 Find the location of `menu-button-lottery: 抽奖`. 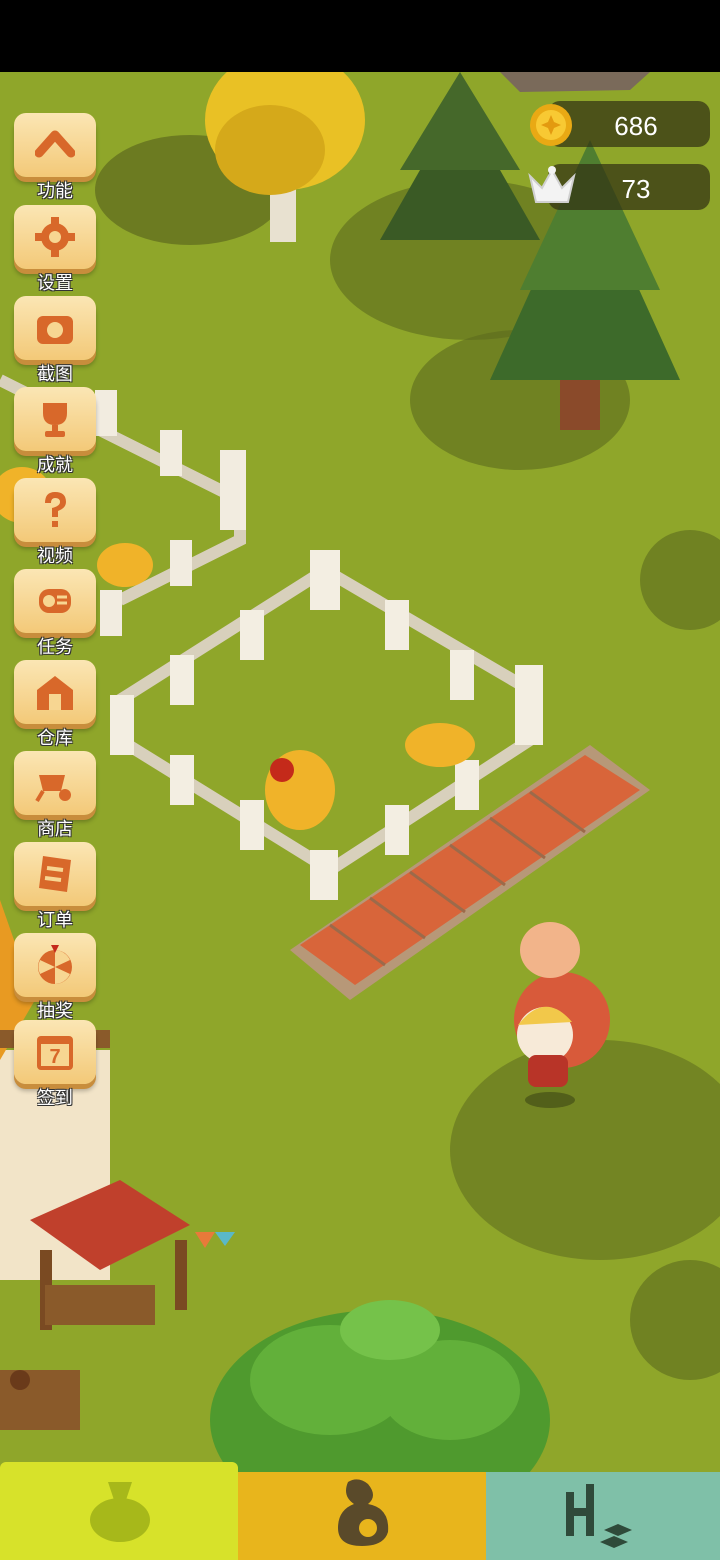

menu-button-lottery: 抽奖 is located at coordinates (56, 978).